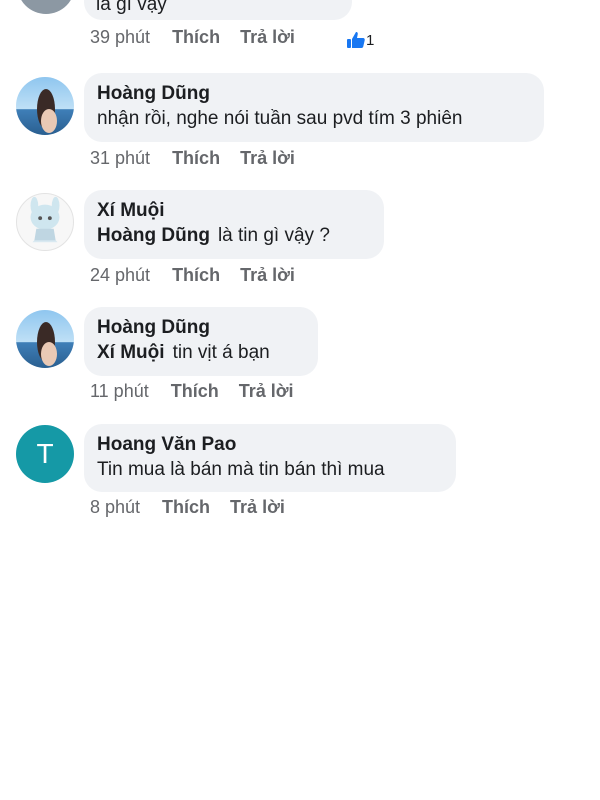  I want to click on comment-actions: 11 phút Thích Trả lời, so click(202, 391).